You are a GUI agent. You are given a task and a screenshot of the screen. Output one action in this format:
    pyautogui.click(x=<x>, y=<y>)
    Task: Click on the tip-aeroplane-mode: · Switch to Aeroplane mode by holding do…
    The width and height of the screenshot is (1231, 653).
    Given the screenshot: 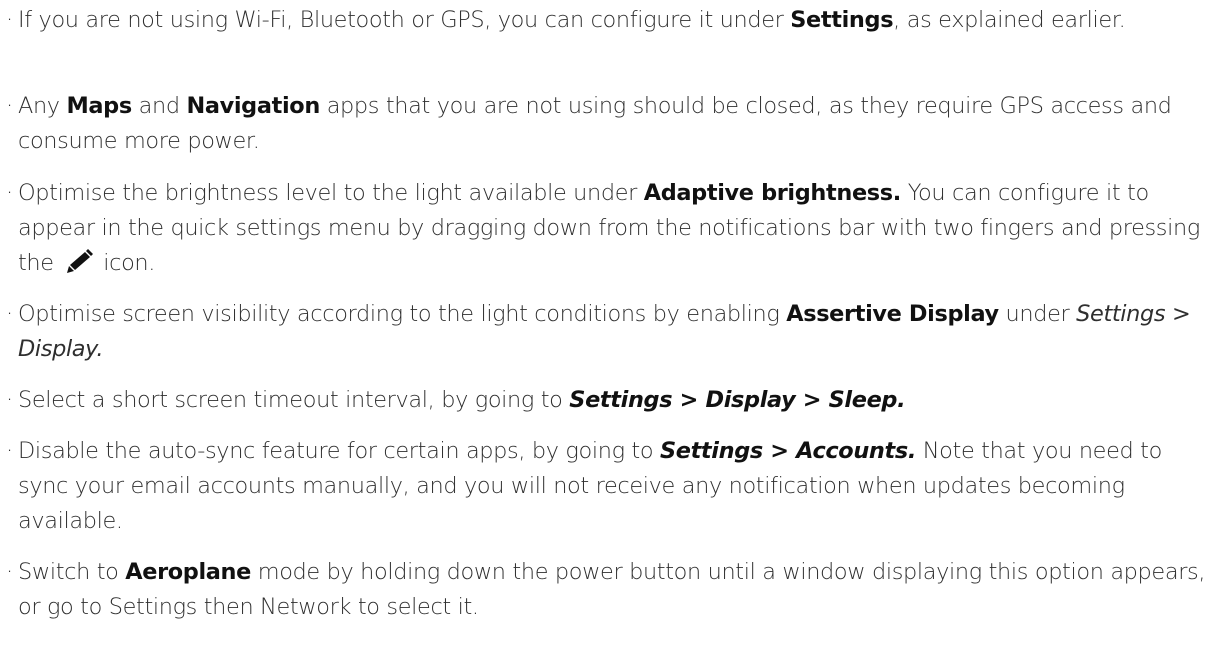 What is the action you would take?
    pyautogui.click(x=610, y=590)
    